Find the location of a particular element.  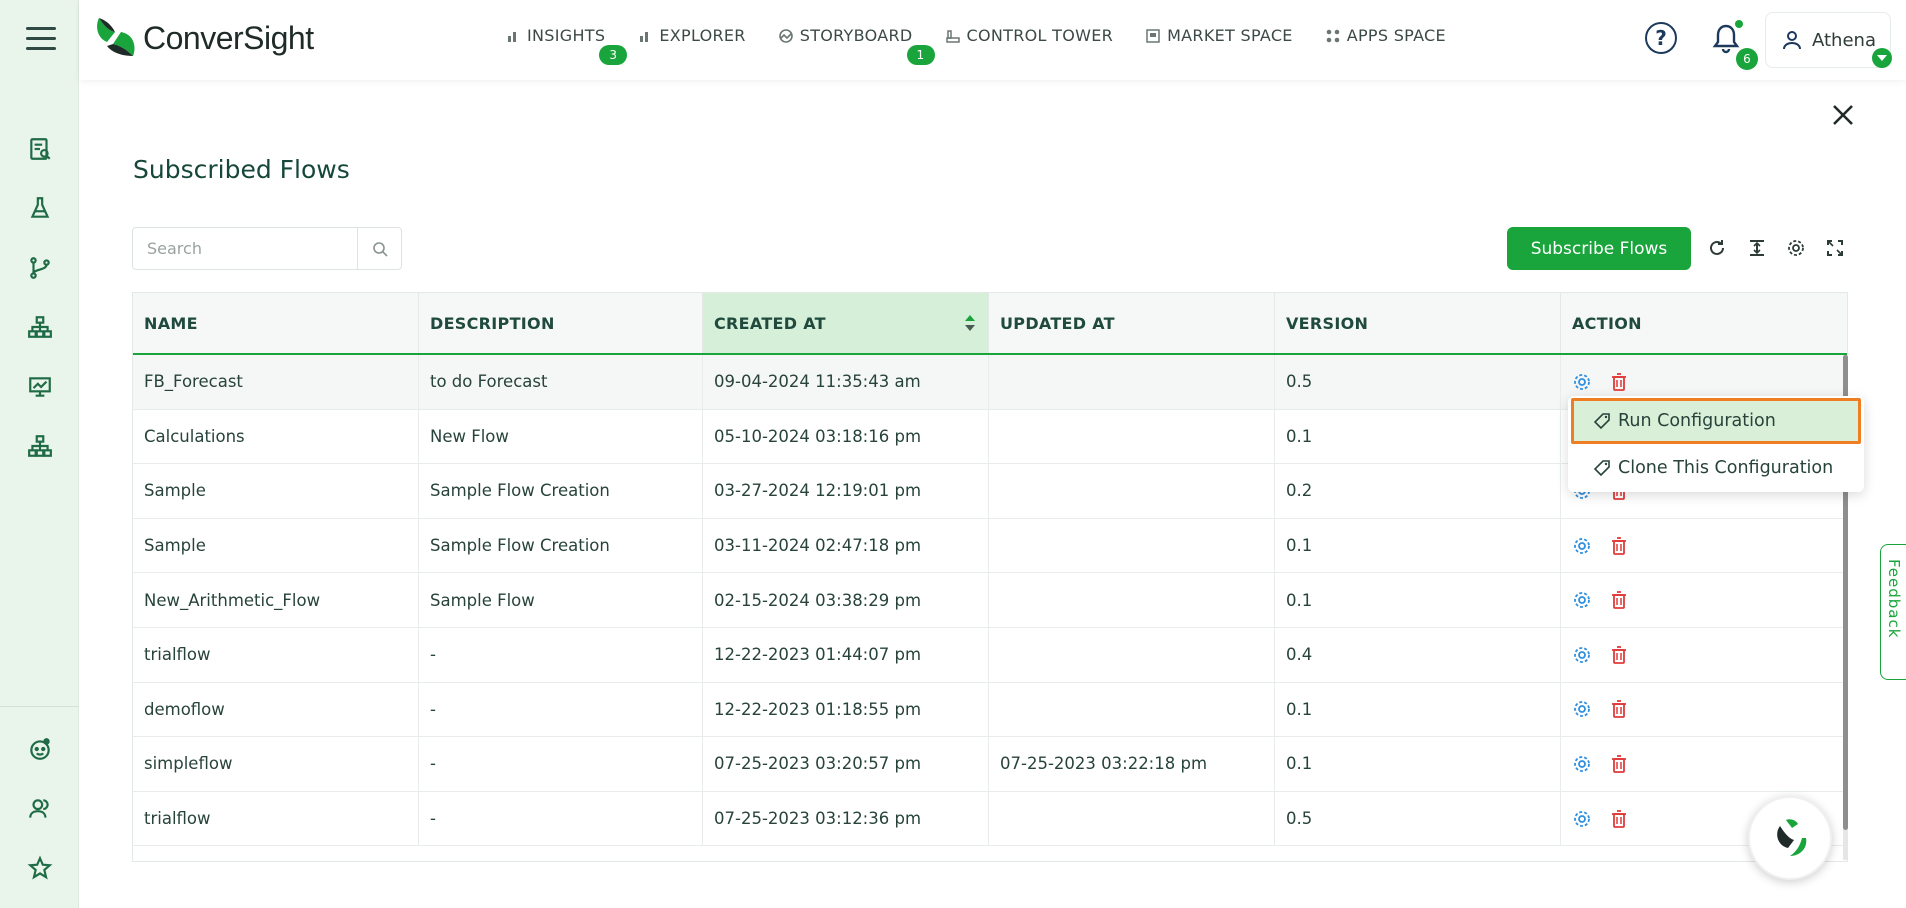

nav-apps-space: APPS SPACE is located at coordinates (1385, 35).